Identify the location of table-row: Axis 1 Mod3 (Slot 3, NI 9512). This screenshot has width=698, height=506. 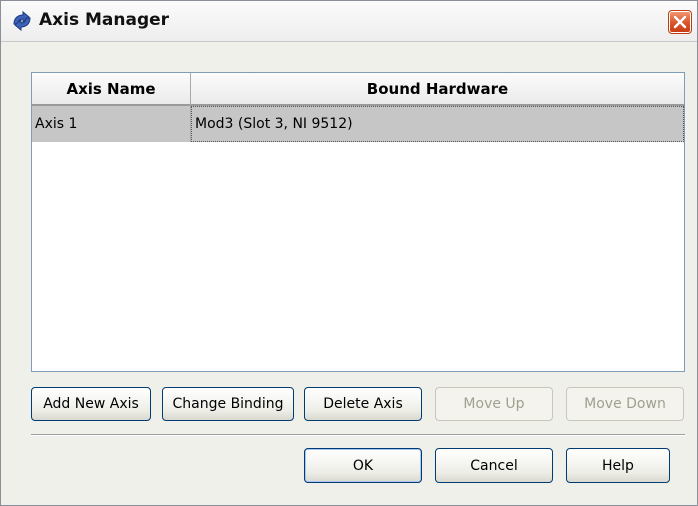
(358, 124).